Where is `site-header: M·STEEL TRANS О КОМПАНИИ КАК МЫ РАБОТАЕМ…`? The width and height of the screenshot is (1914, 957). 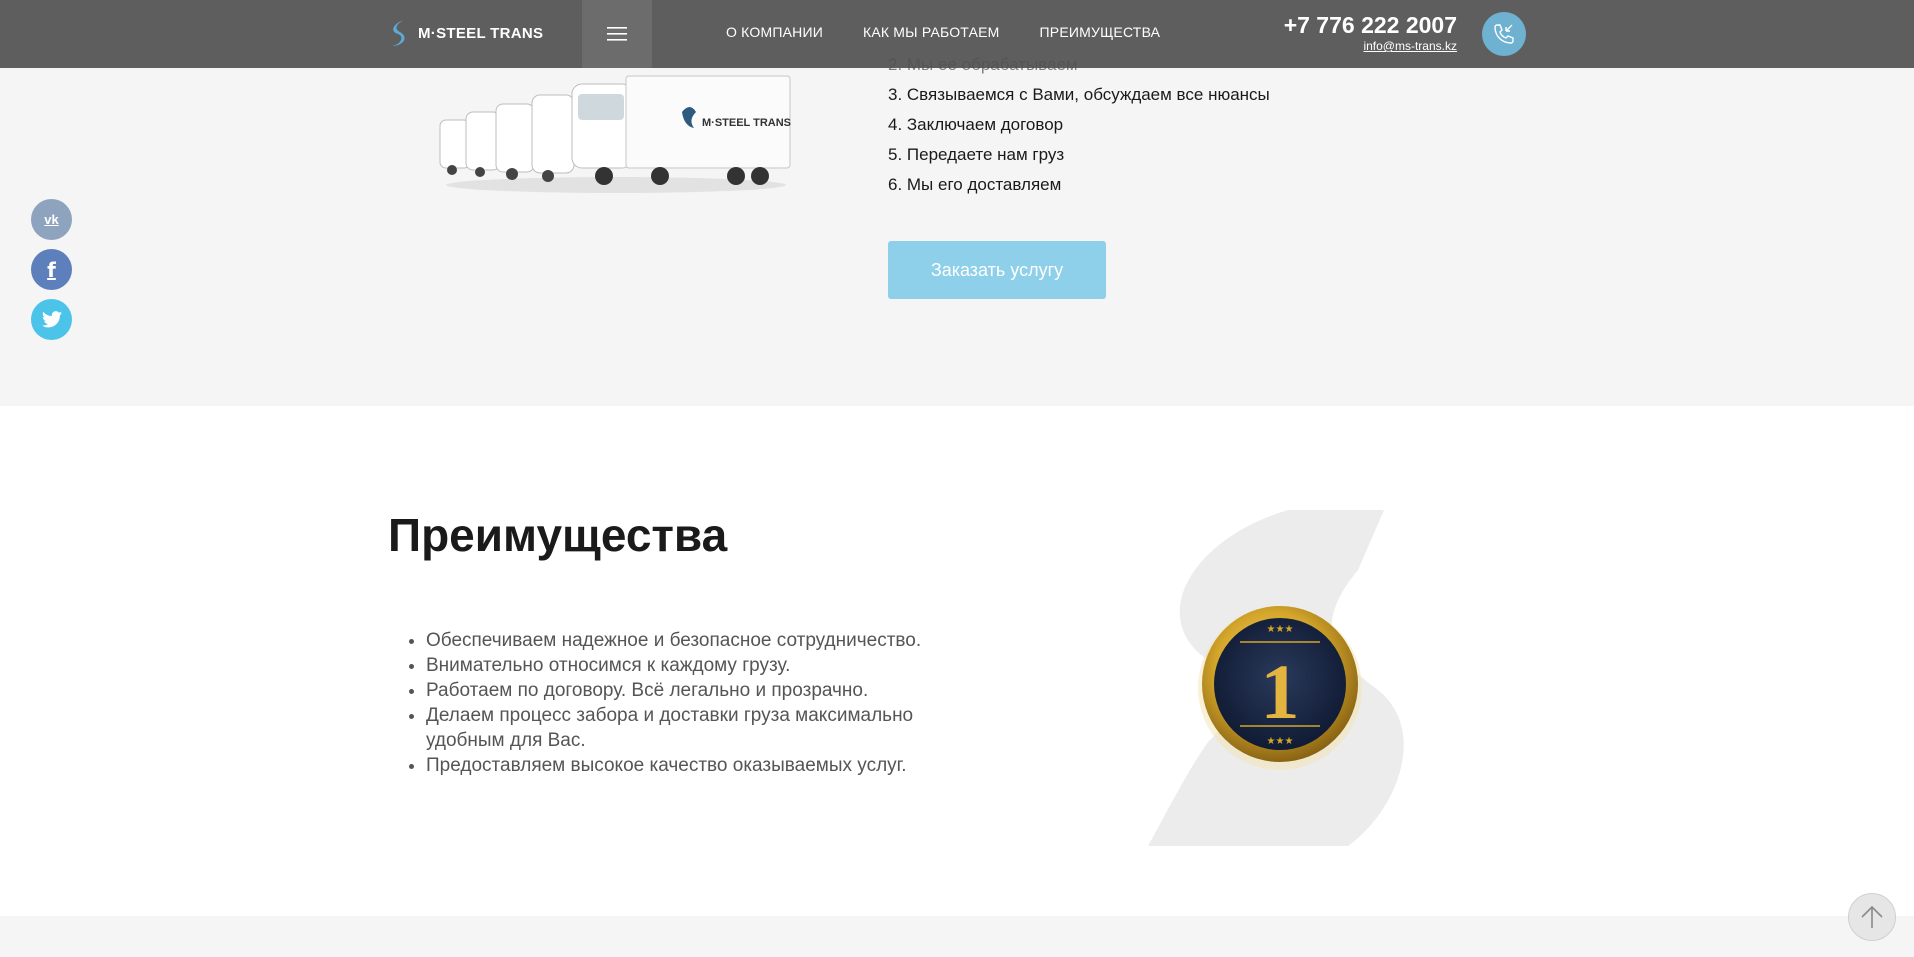 site-header: M·STEEL TRANS О КОМПАНИИ КАК МЫ РАБОТАЕМ… is located at coordinates (957, 34).